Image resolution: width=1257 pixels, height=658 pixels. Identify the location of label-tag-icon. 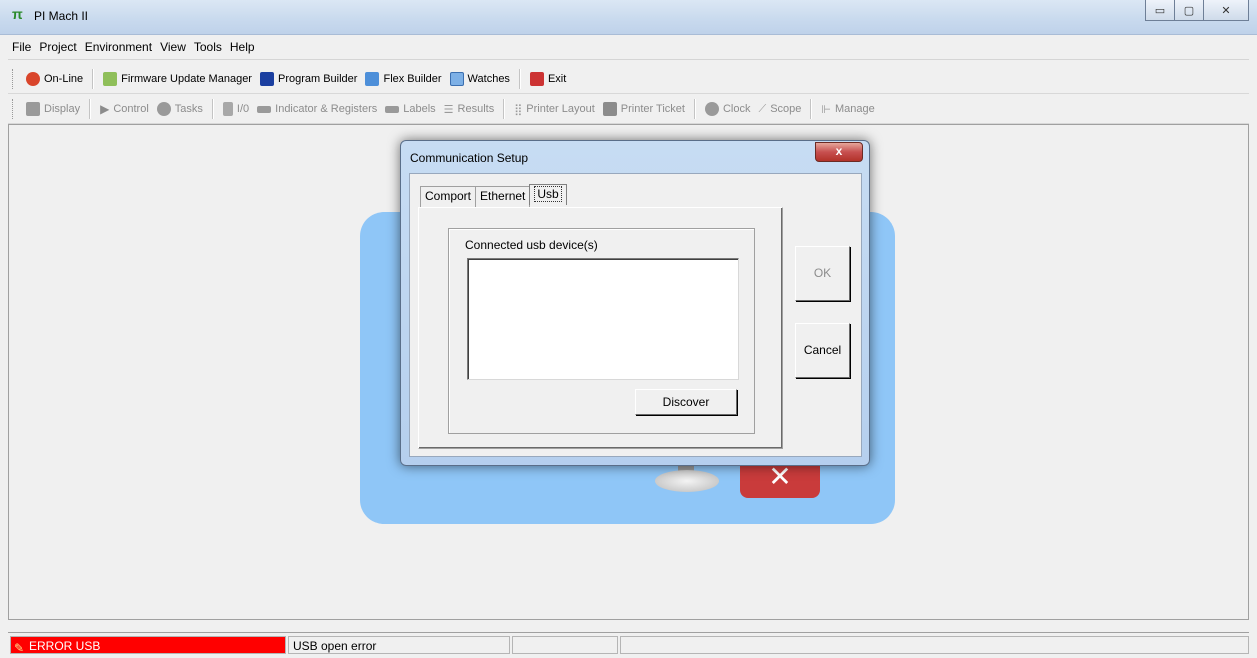
(392, 109).